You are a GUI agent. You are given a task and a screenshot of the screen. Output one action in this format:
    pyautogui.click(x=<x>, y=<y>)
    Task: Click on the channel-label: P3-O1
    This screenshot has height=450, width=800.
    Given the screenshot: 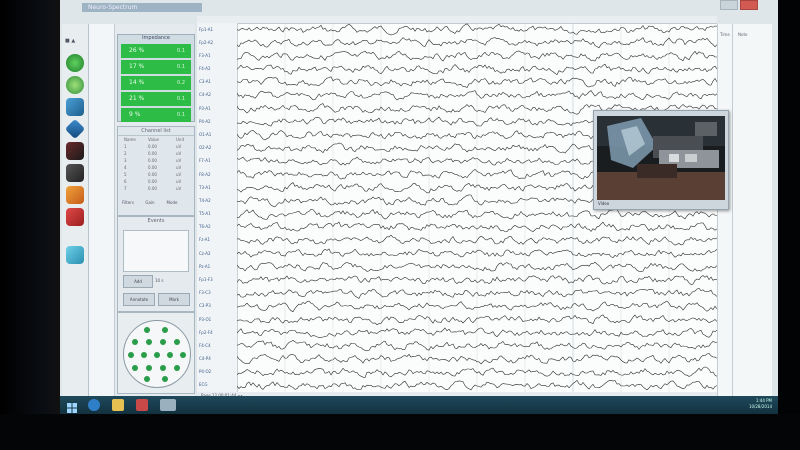 What is the action you would take?
    pyautogui.click(x=205, y=319)
    